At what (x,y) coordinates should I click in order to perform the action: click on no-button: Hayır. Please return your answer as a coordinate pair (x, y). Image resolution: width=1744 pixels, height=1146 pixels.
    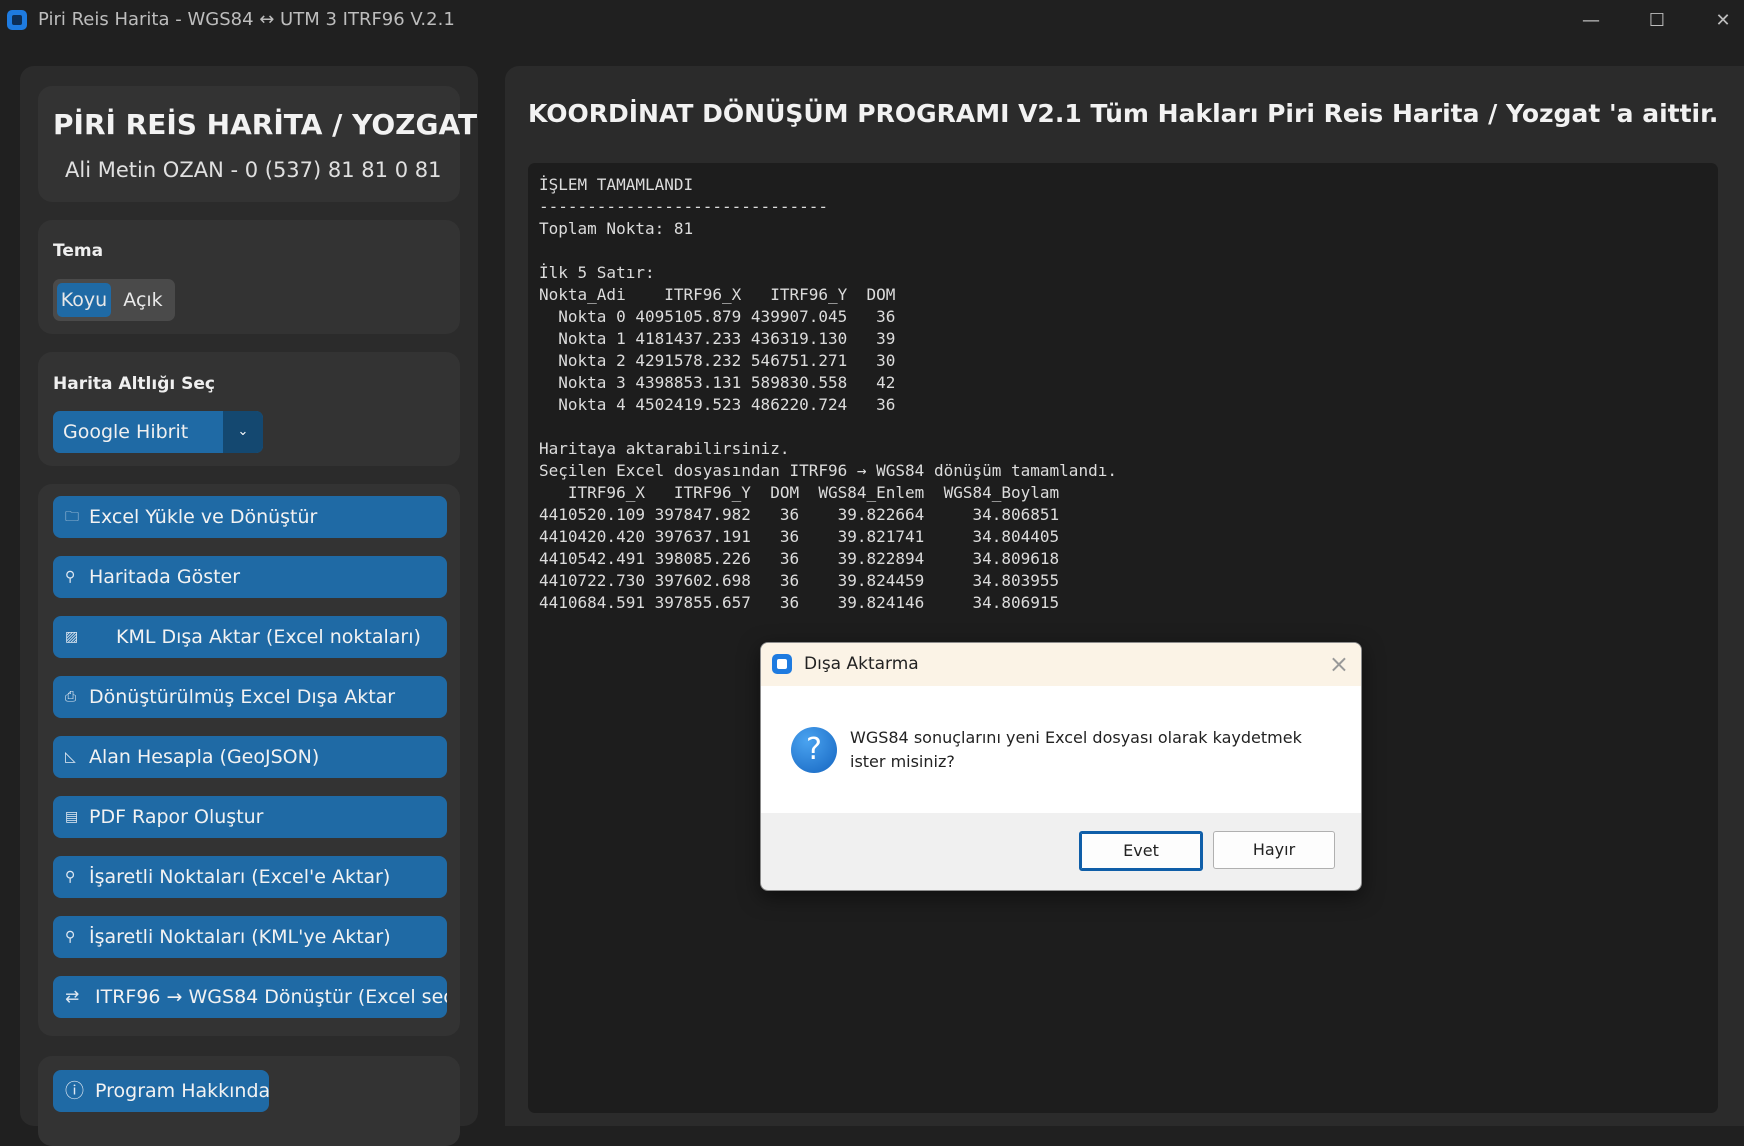
    Looking at the image, I should click on (1274, 850).